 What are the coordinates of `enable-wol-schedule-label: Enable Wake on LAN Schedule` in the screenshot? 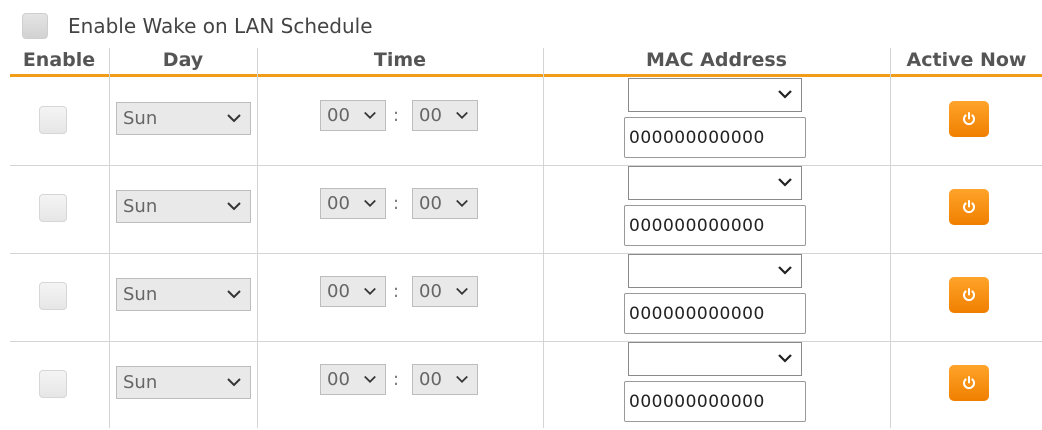 It's located at (220, 26).